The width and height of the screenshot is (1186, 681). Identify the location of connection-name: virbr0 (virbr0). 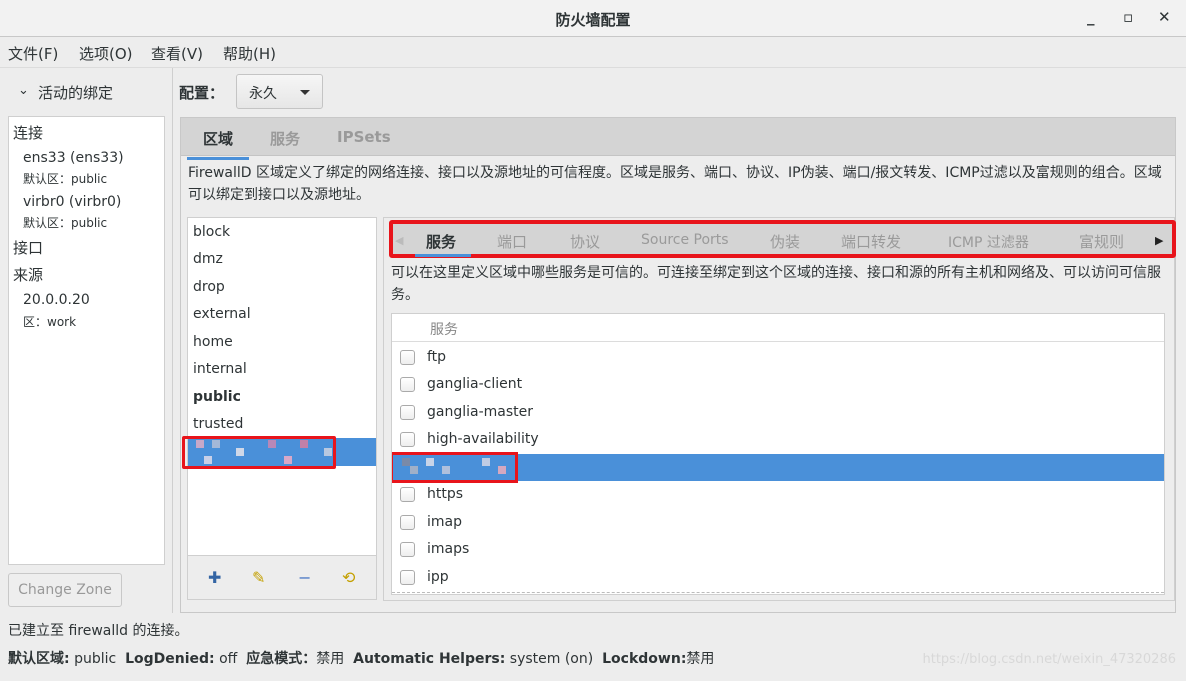
(72, 202).